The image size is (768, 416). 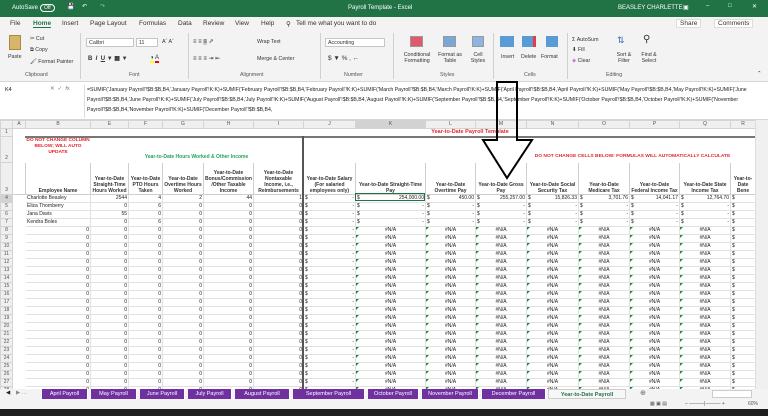 What do you see at coordinates (552, 198) in the screenshot?
I see `currency-cell: $15,826.33` at bounding box center [552, 198].